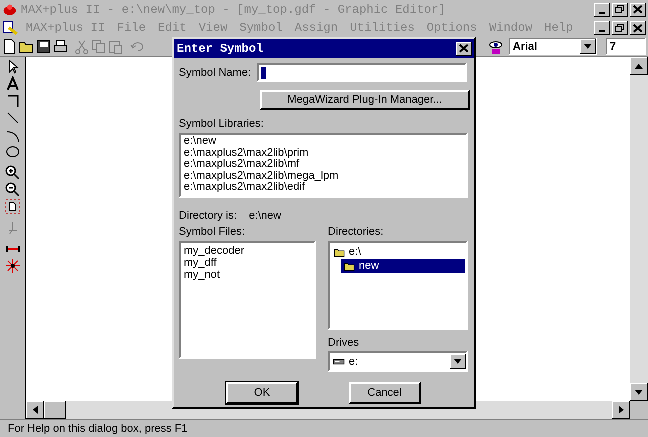 The height and width of the screenshot is (437, 648). What do you see at coordinates (234, 9) in the screenshot?
I see `window-title: MAX+plus II - e:\new\my_top - [my_top.gdf - Graphic Editor]` at bounding box center [234, 9].